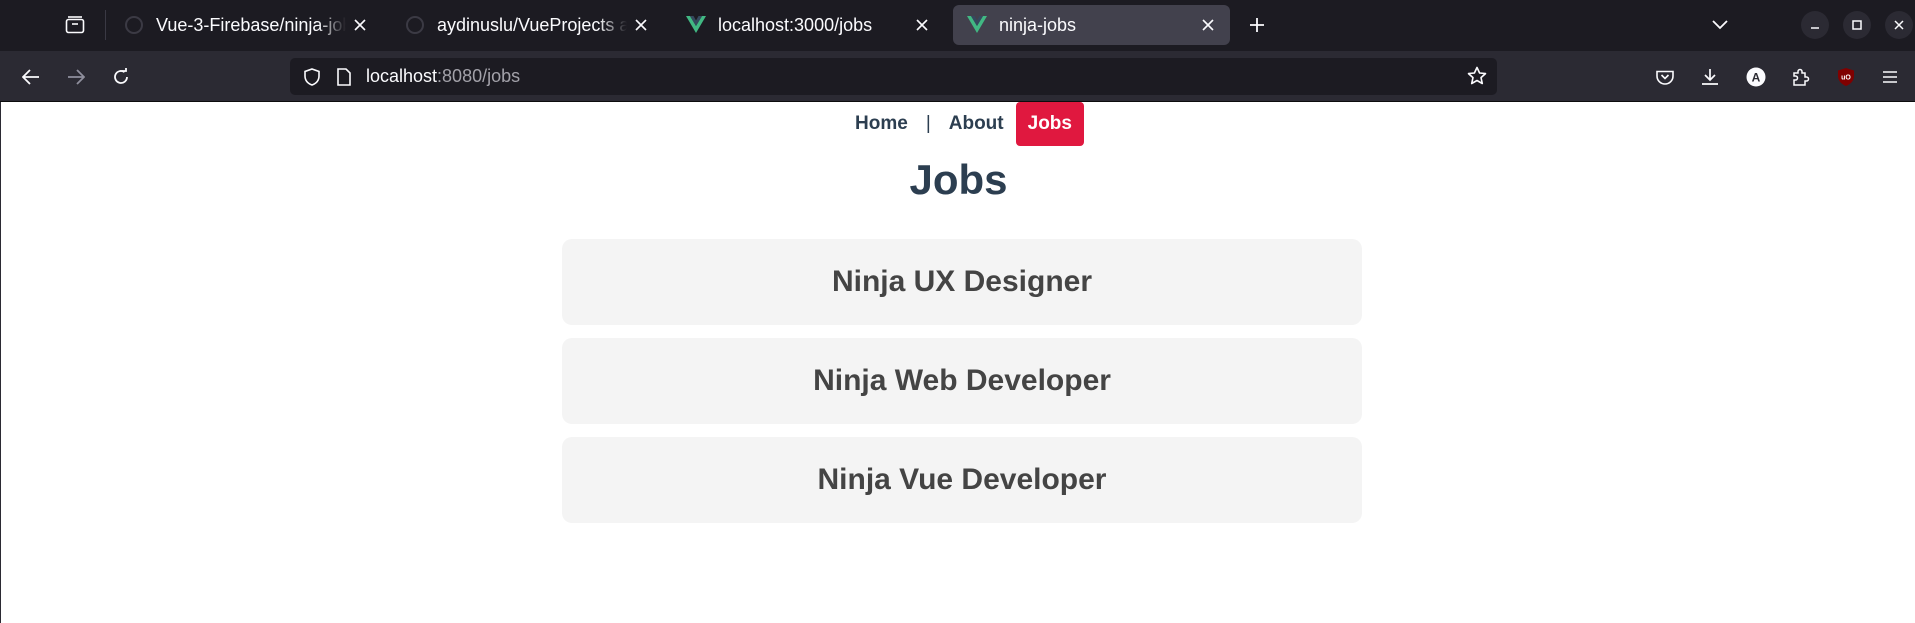 The width and height of the screenshot is (1915, 623). I want to click on job-card: Ninja Web Developer, so click(962, 381).